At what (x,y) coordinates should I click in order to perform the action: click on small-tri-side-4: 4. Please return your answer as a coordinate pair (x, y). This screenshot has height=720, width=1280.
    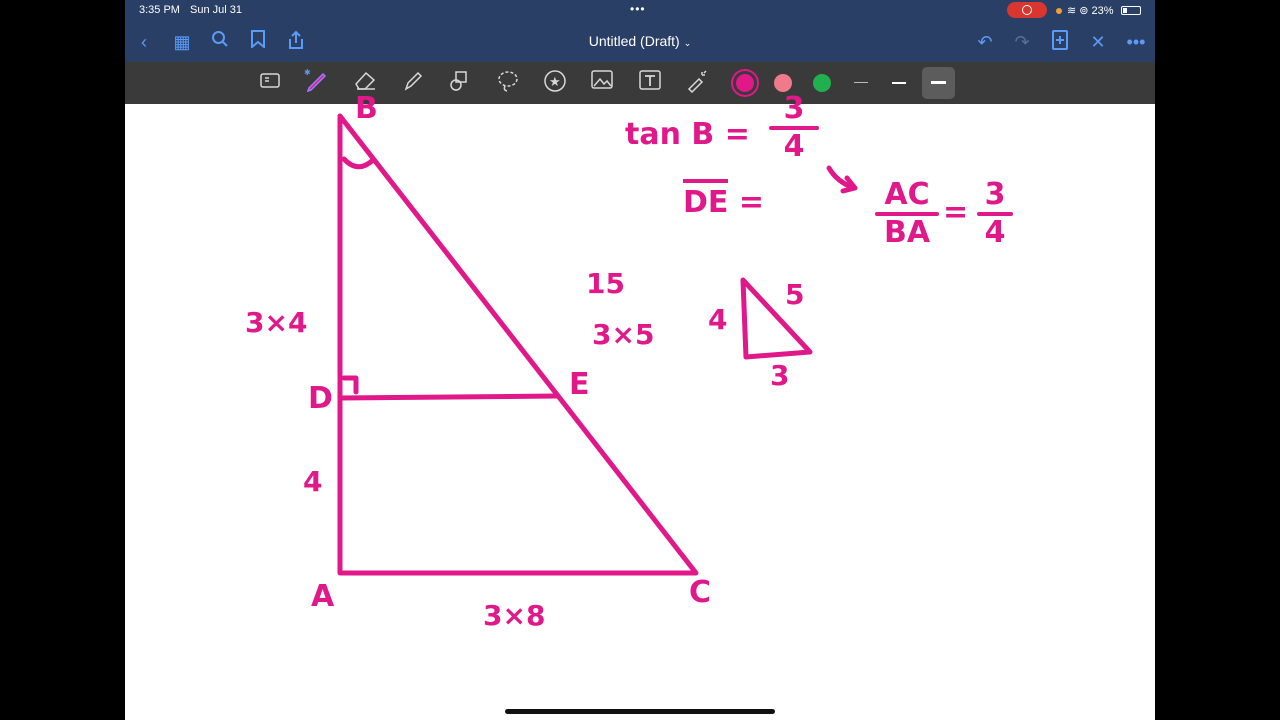
    Looking at the image, I should click on (718, 319).